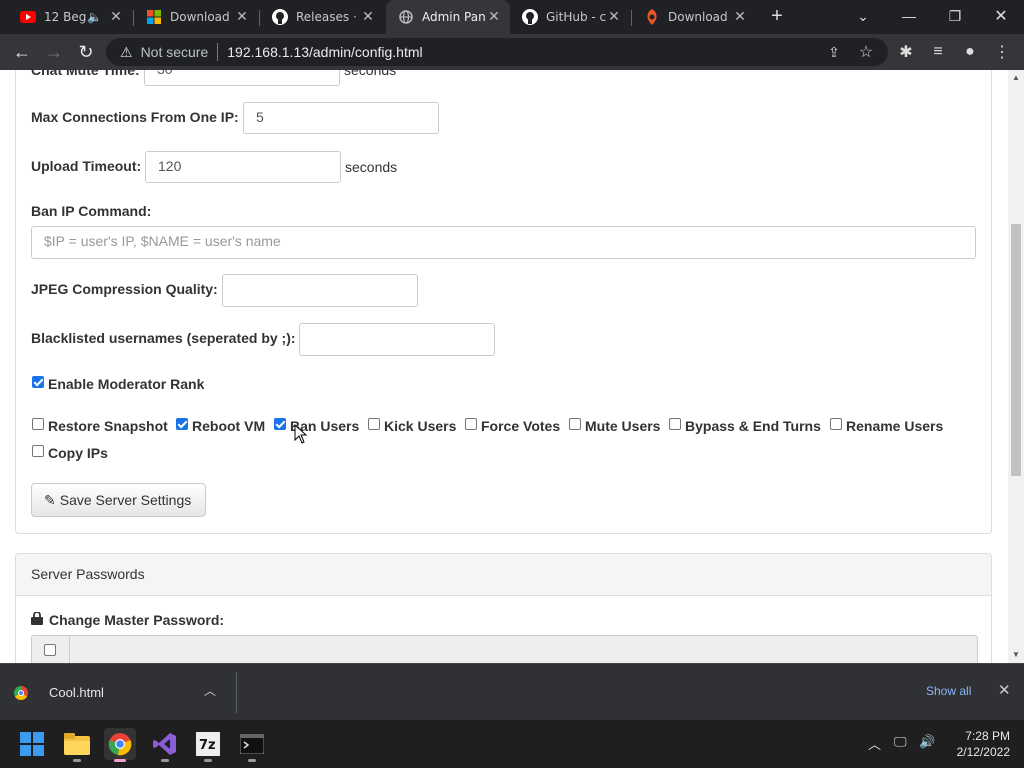 The height and width of the screenshot is (768, 1024). I want to click on tab-microsoft-download: Download ✕, so click(196, 17).